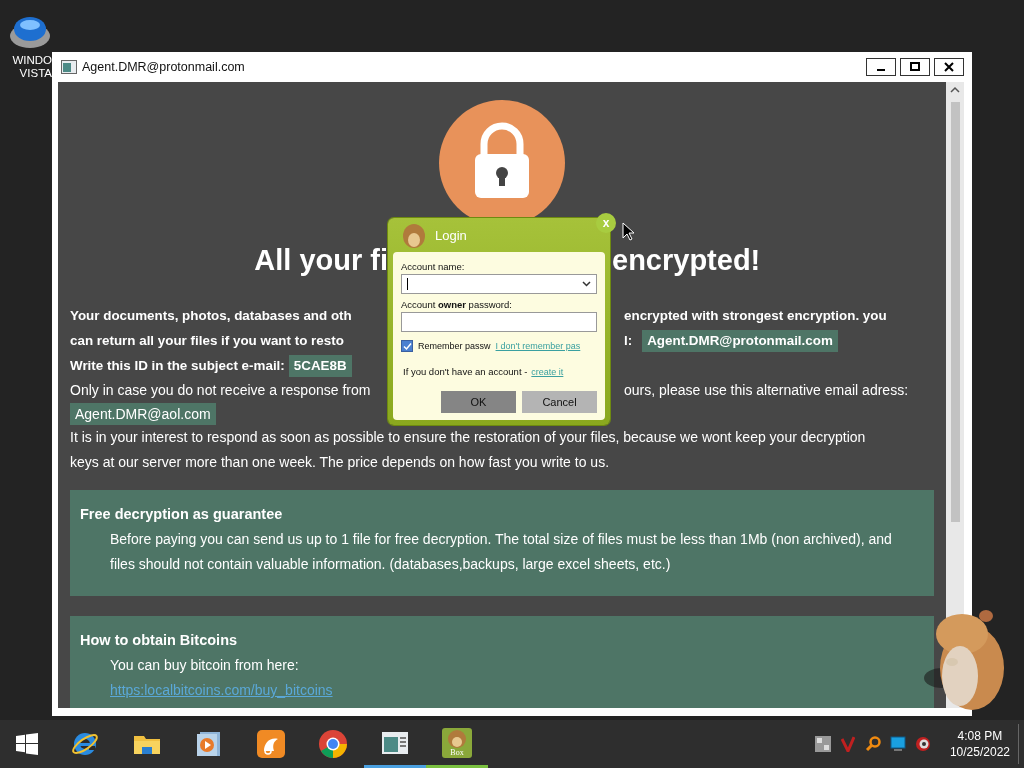  What do you see at coordinates (220, 390) in the screenshot?
I see `note-text: Only in case you do not receive a response from` at bounding box center [220, 390].